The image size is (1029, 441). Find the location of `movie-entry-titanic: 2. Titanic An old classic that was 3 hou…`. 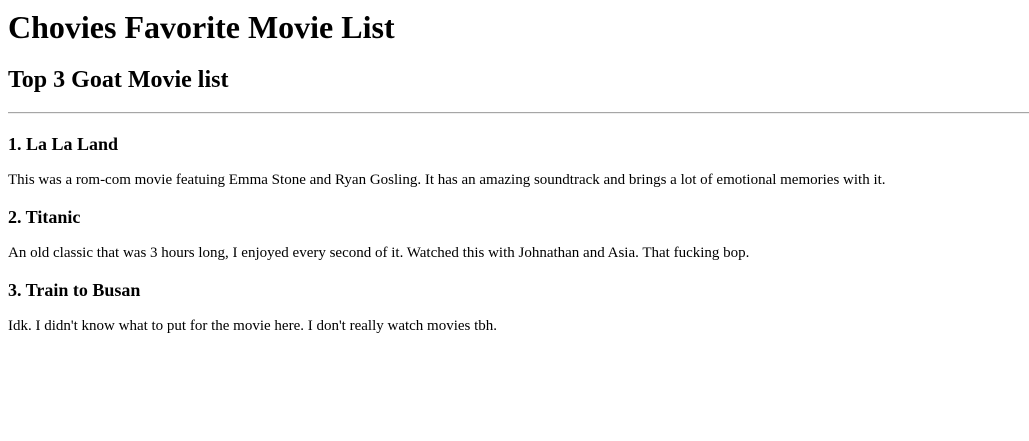

movie-entry-titanic: 2. Titanic An old classic that was 3 hou… is located at coordinates (518, 234).